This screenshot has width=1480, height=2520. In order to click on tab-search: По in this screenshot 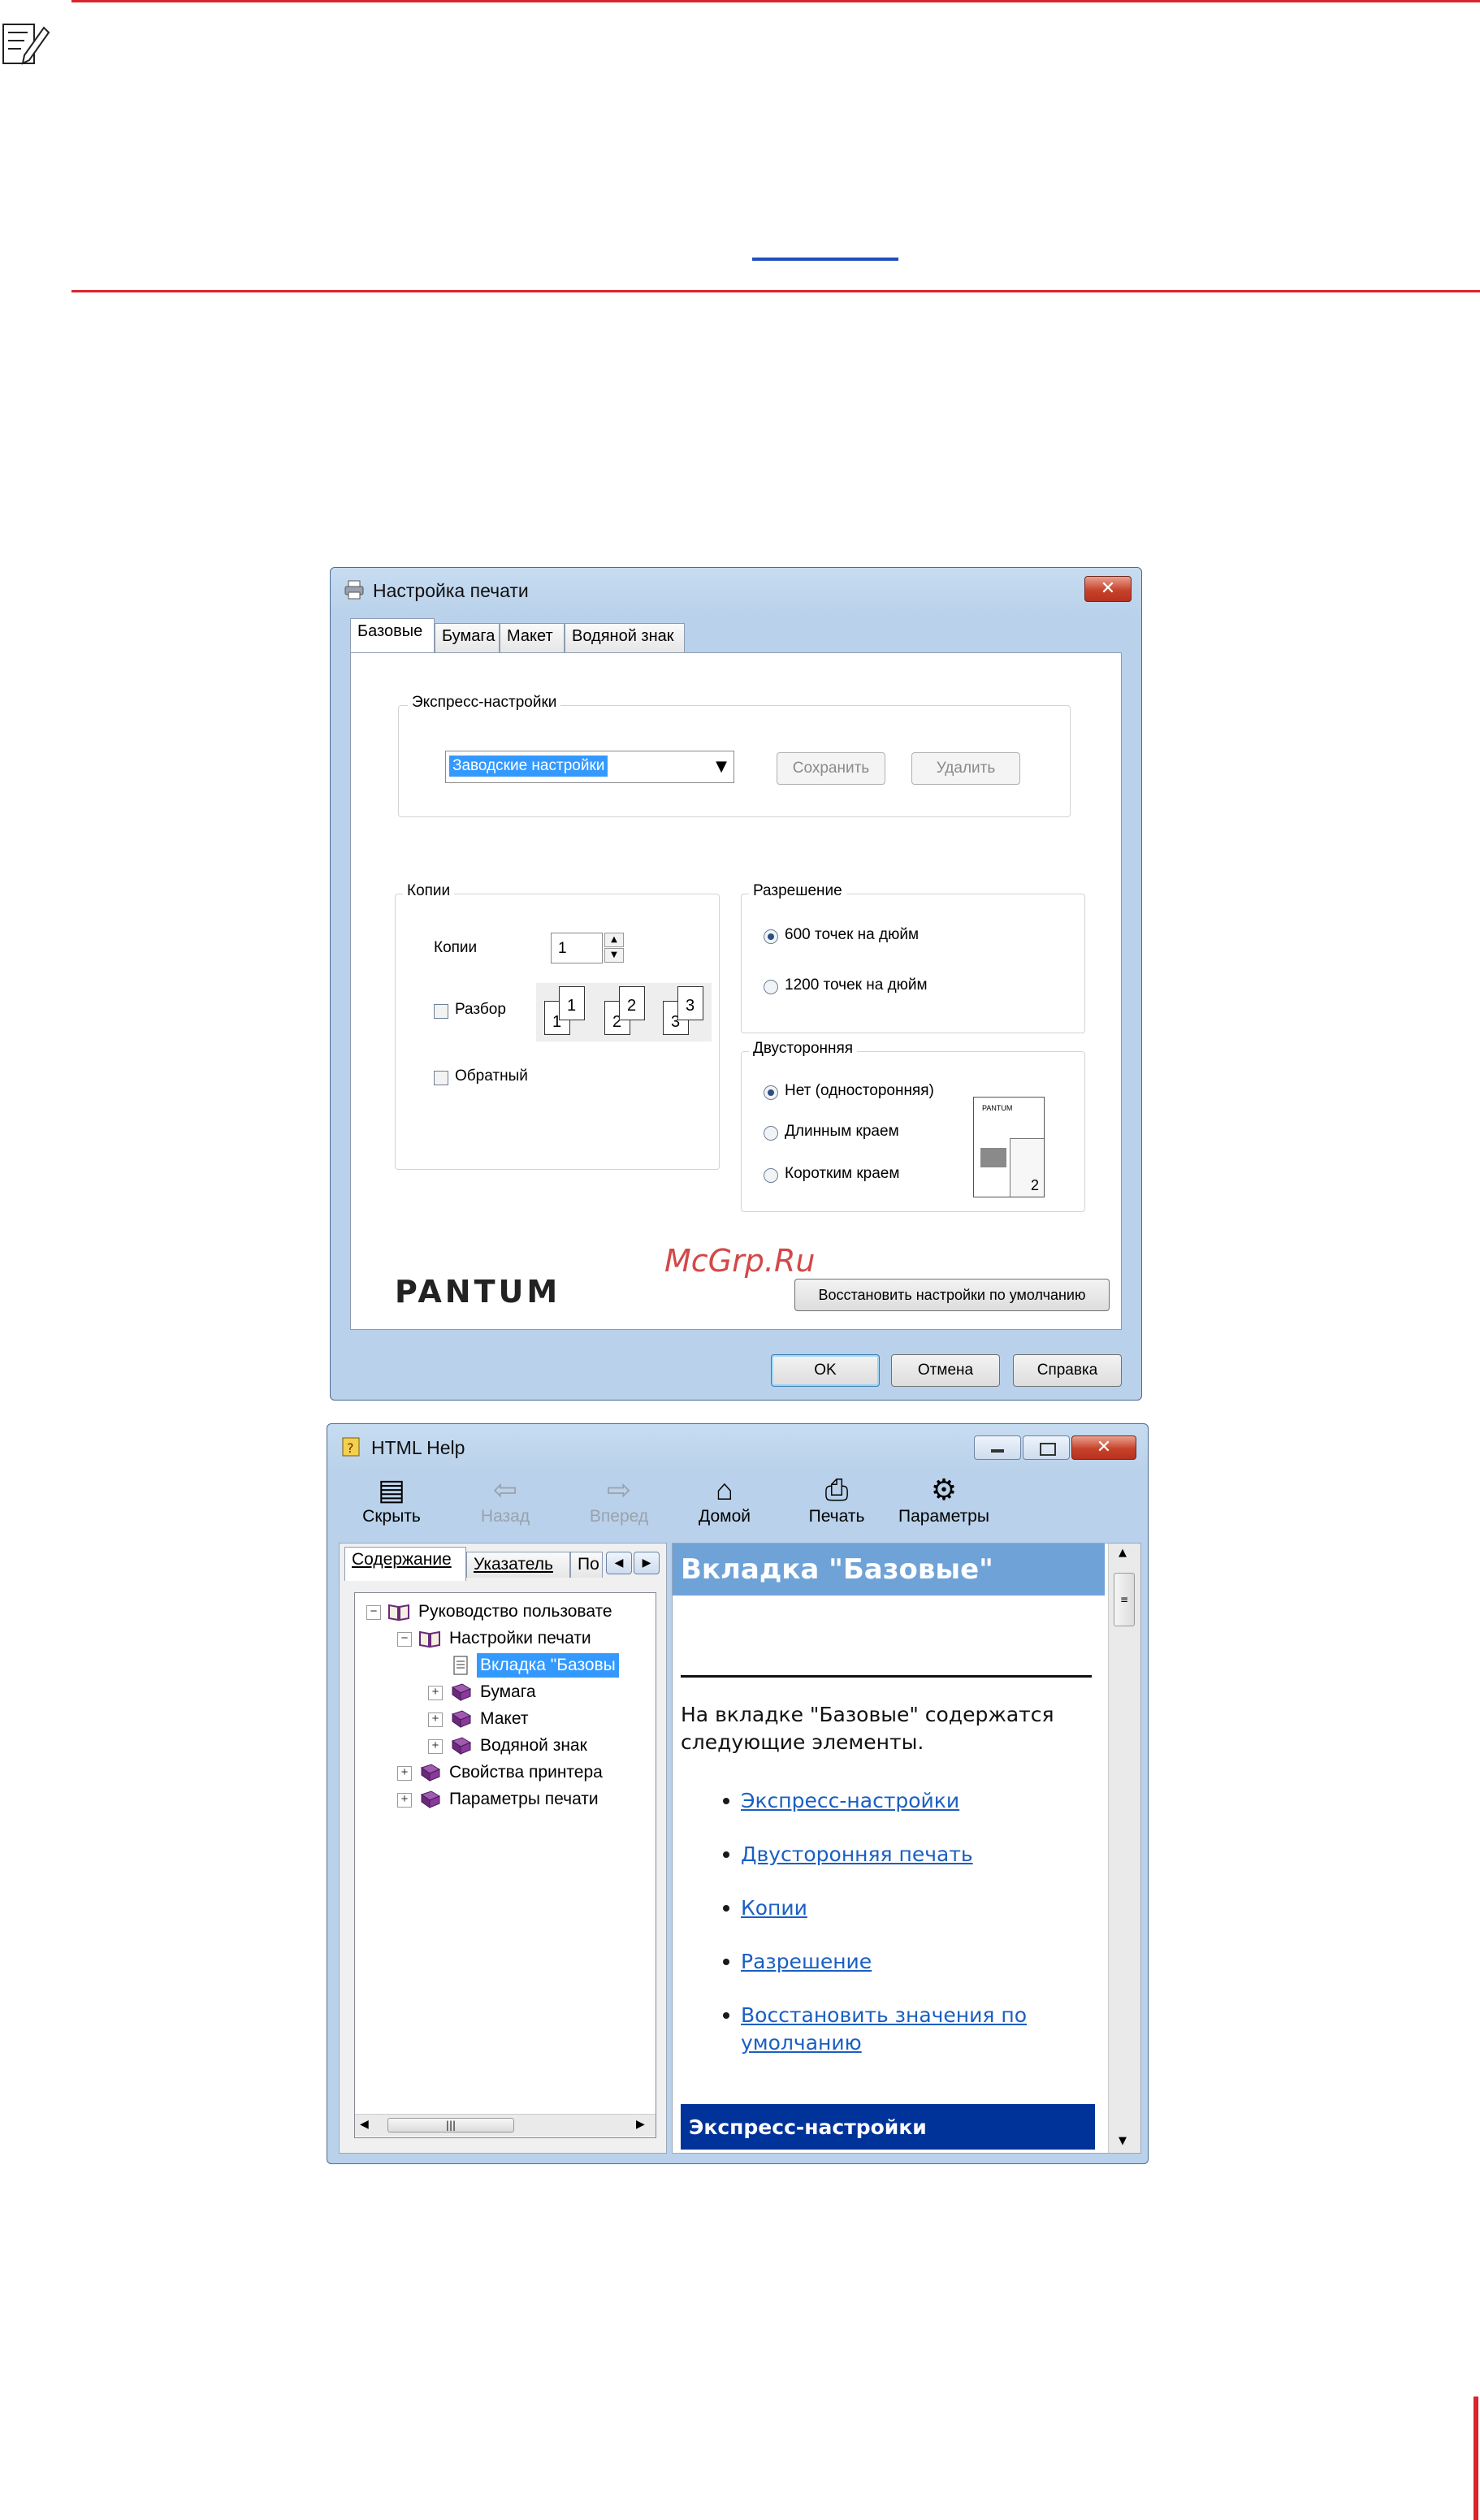, I will do `click(586, 1565)`.